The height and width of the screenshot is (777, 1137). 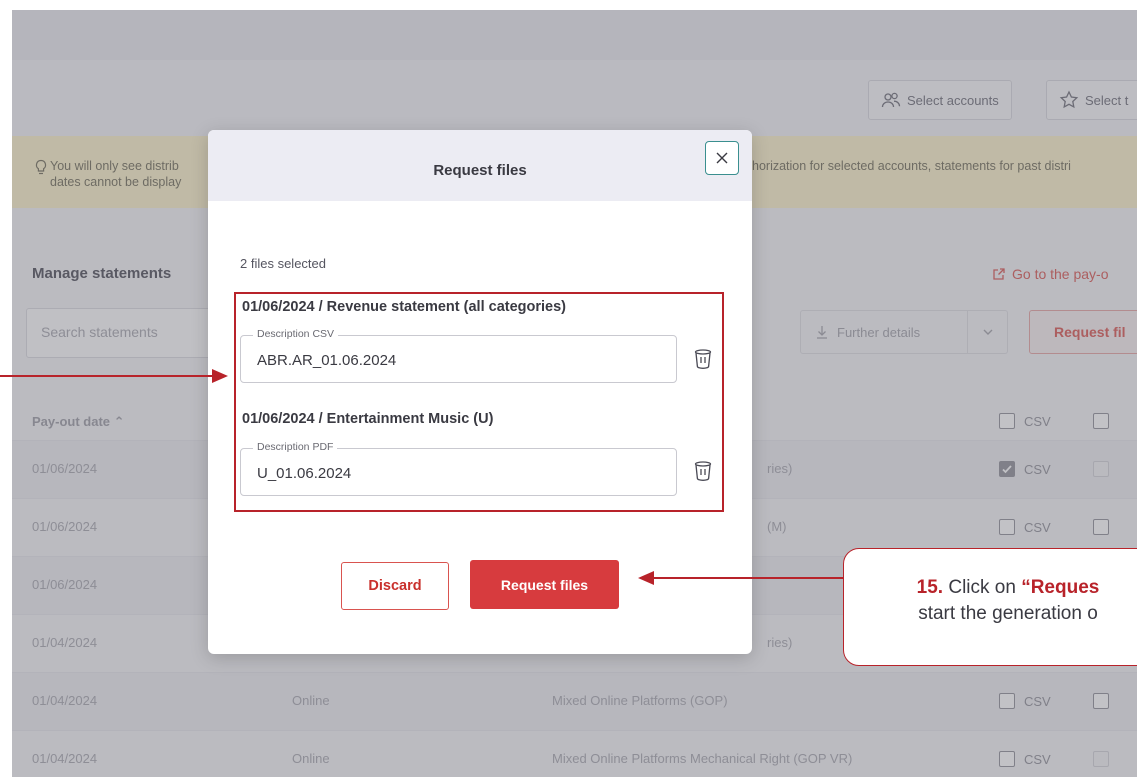 What do you see at coordinates (457, 360) in the screenshot?
I see `description-csv-input` at bounding box center [457, 360].